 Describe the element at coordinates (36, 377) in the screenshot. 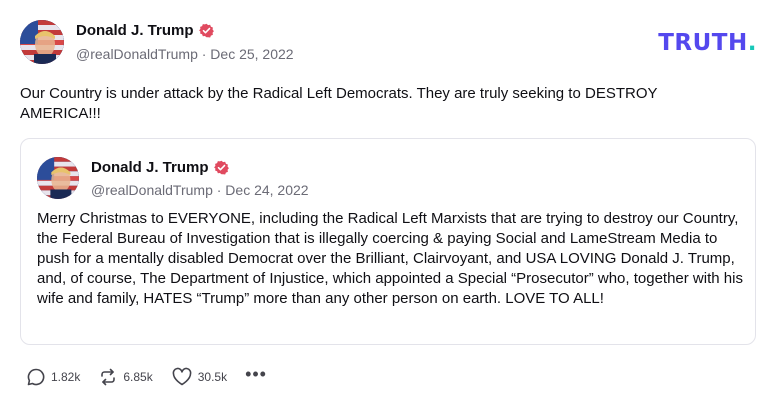

I see `reply-bubble-icon` at that location.